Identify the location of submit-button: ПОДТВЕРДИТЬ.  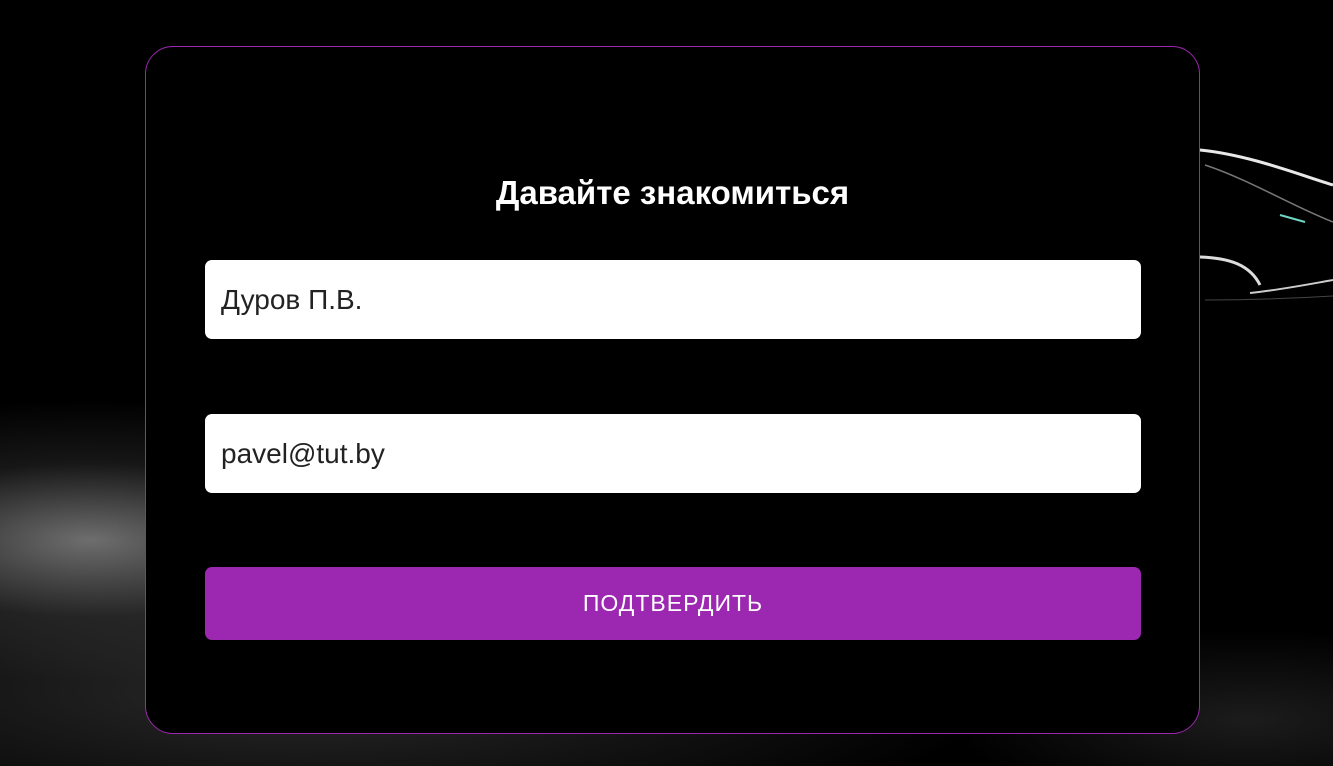
(673, 603).